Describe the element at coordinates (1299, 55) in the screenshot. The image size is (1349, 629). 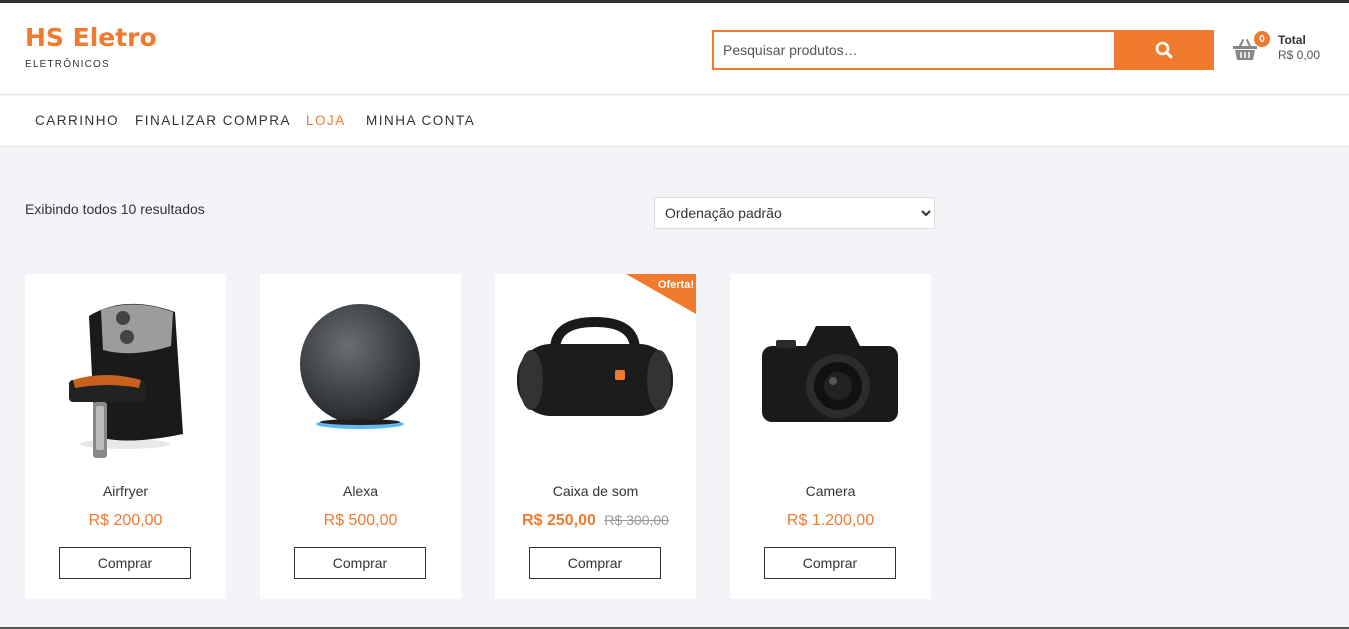
I see `cart-total-value: R$ 0,00` at that location.